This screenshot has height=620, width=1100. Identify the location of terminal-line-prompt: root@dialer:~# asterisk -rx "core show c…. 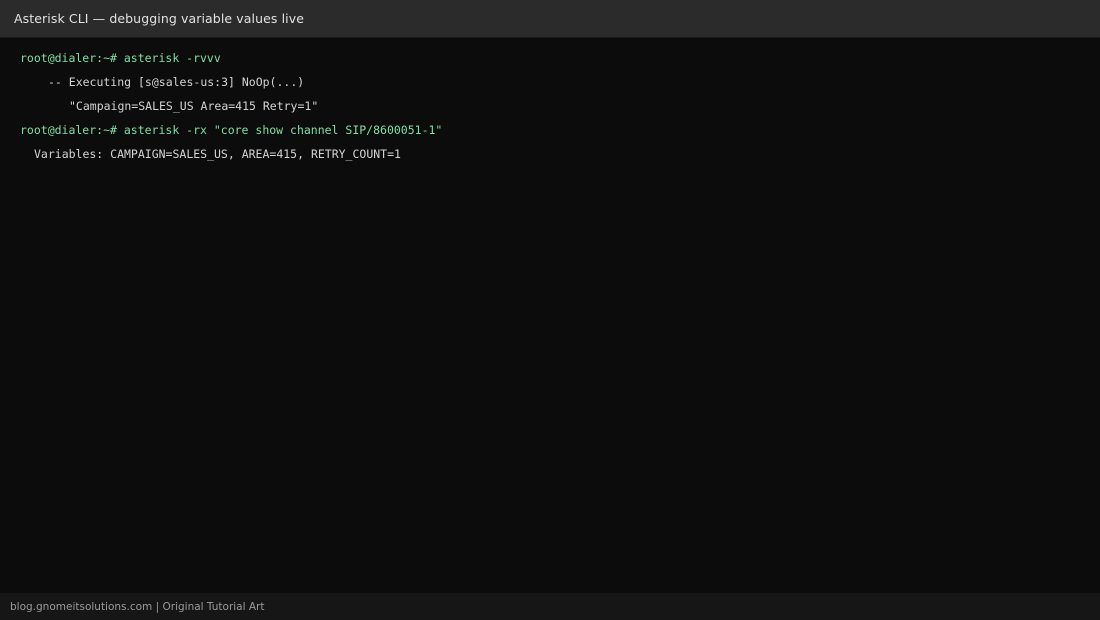
(231, 130).